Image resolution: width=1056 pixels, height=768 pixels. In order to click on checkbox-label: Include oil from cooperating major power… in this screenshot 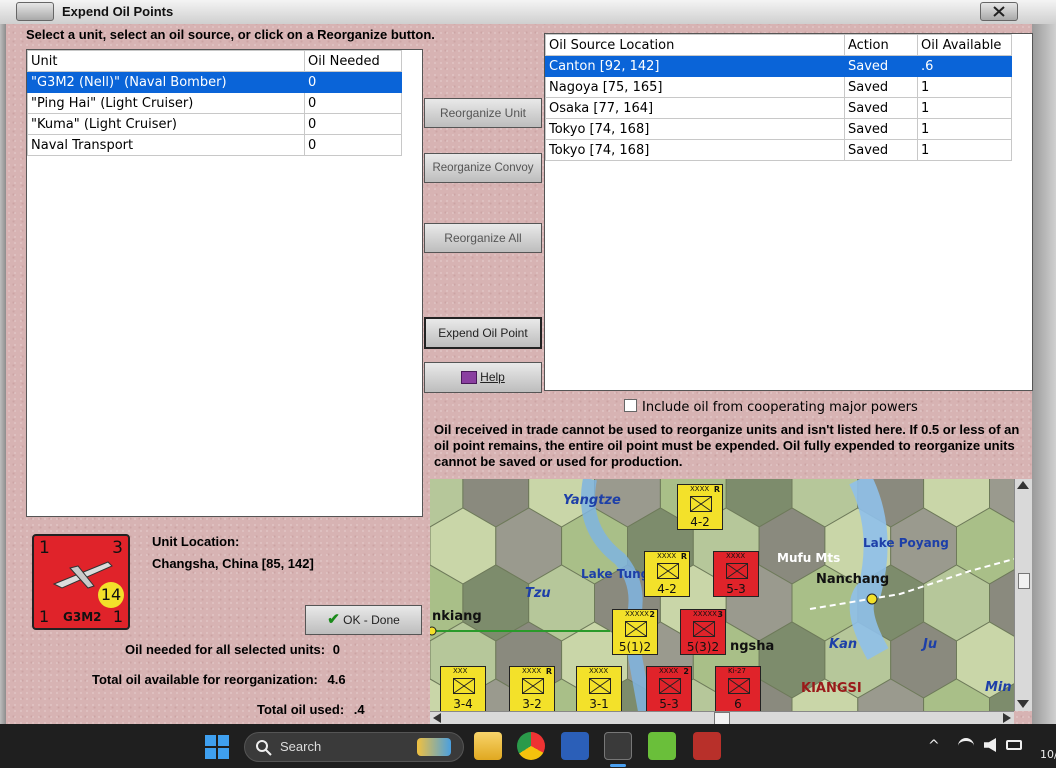, I will do `click(780, 407)`.